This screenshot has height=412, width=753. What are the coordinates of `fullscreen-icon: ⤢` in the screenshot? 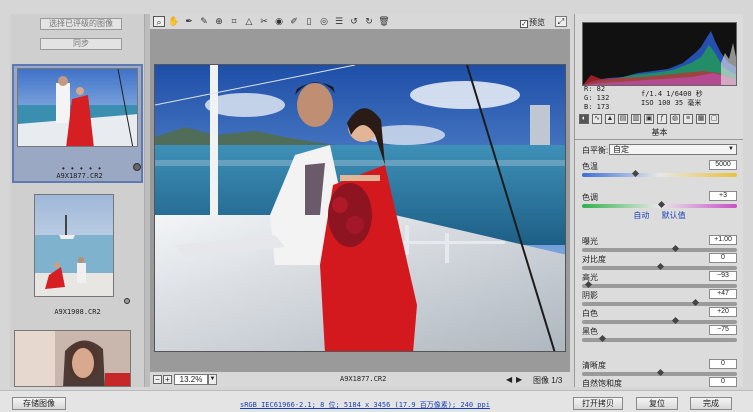 It's located at (561, 21).